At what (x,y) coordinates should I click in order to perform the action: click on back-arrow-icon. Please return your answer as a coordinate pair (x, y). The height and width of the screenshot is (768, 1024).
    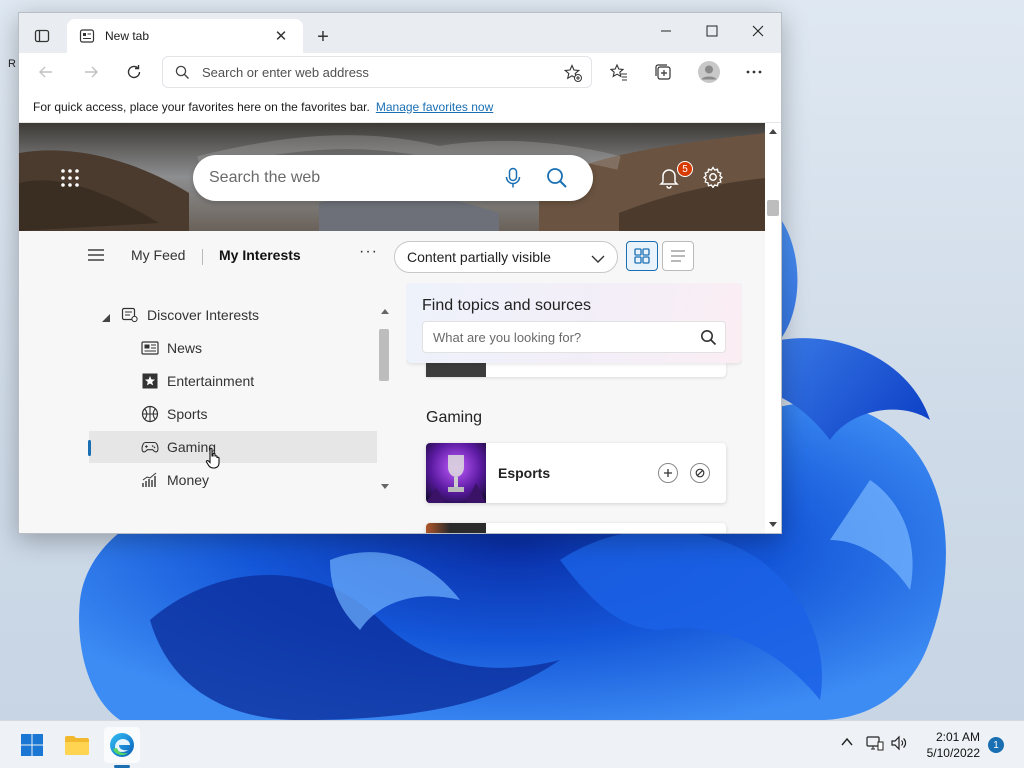
    Looking at the image, I should click on (45, 72).